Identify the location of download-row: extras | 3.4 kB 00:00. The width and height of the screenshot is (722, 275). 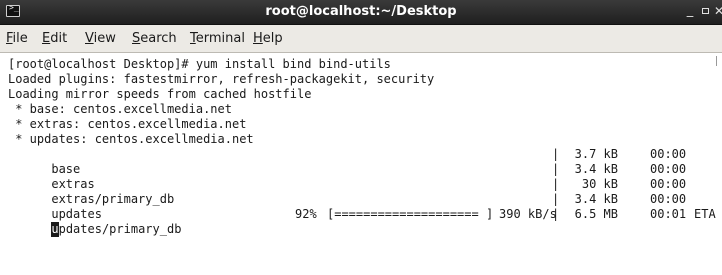
(363, 176).